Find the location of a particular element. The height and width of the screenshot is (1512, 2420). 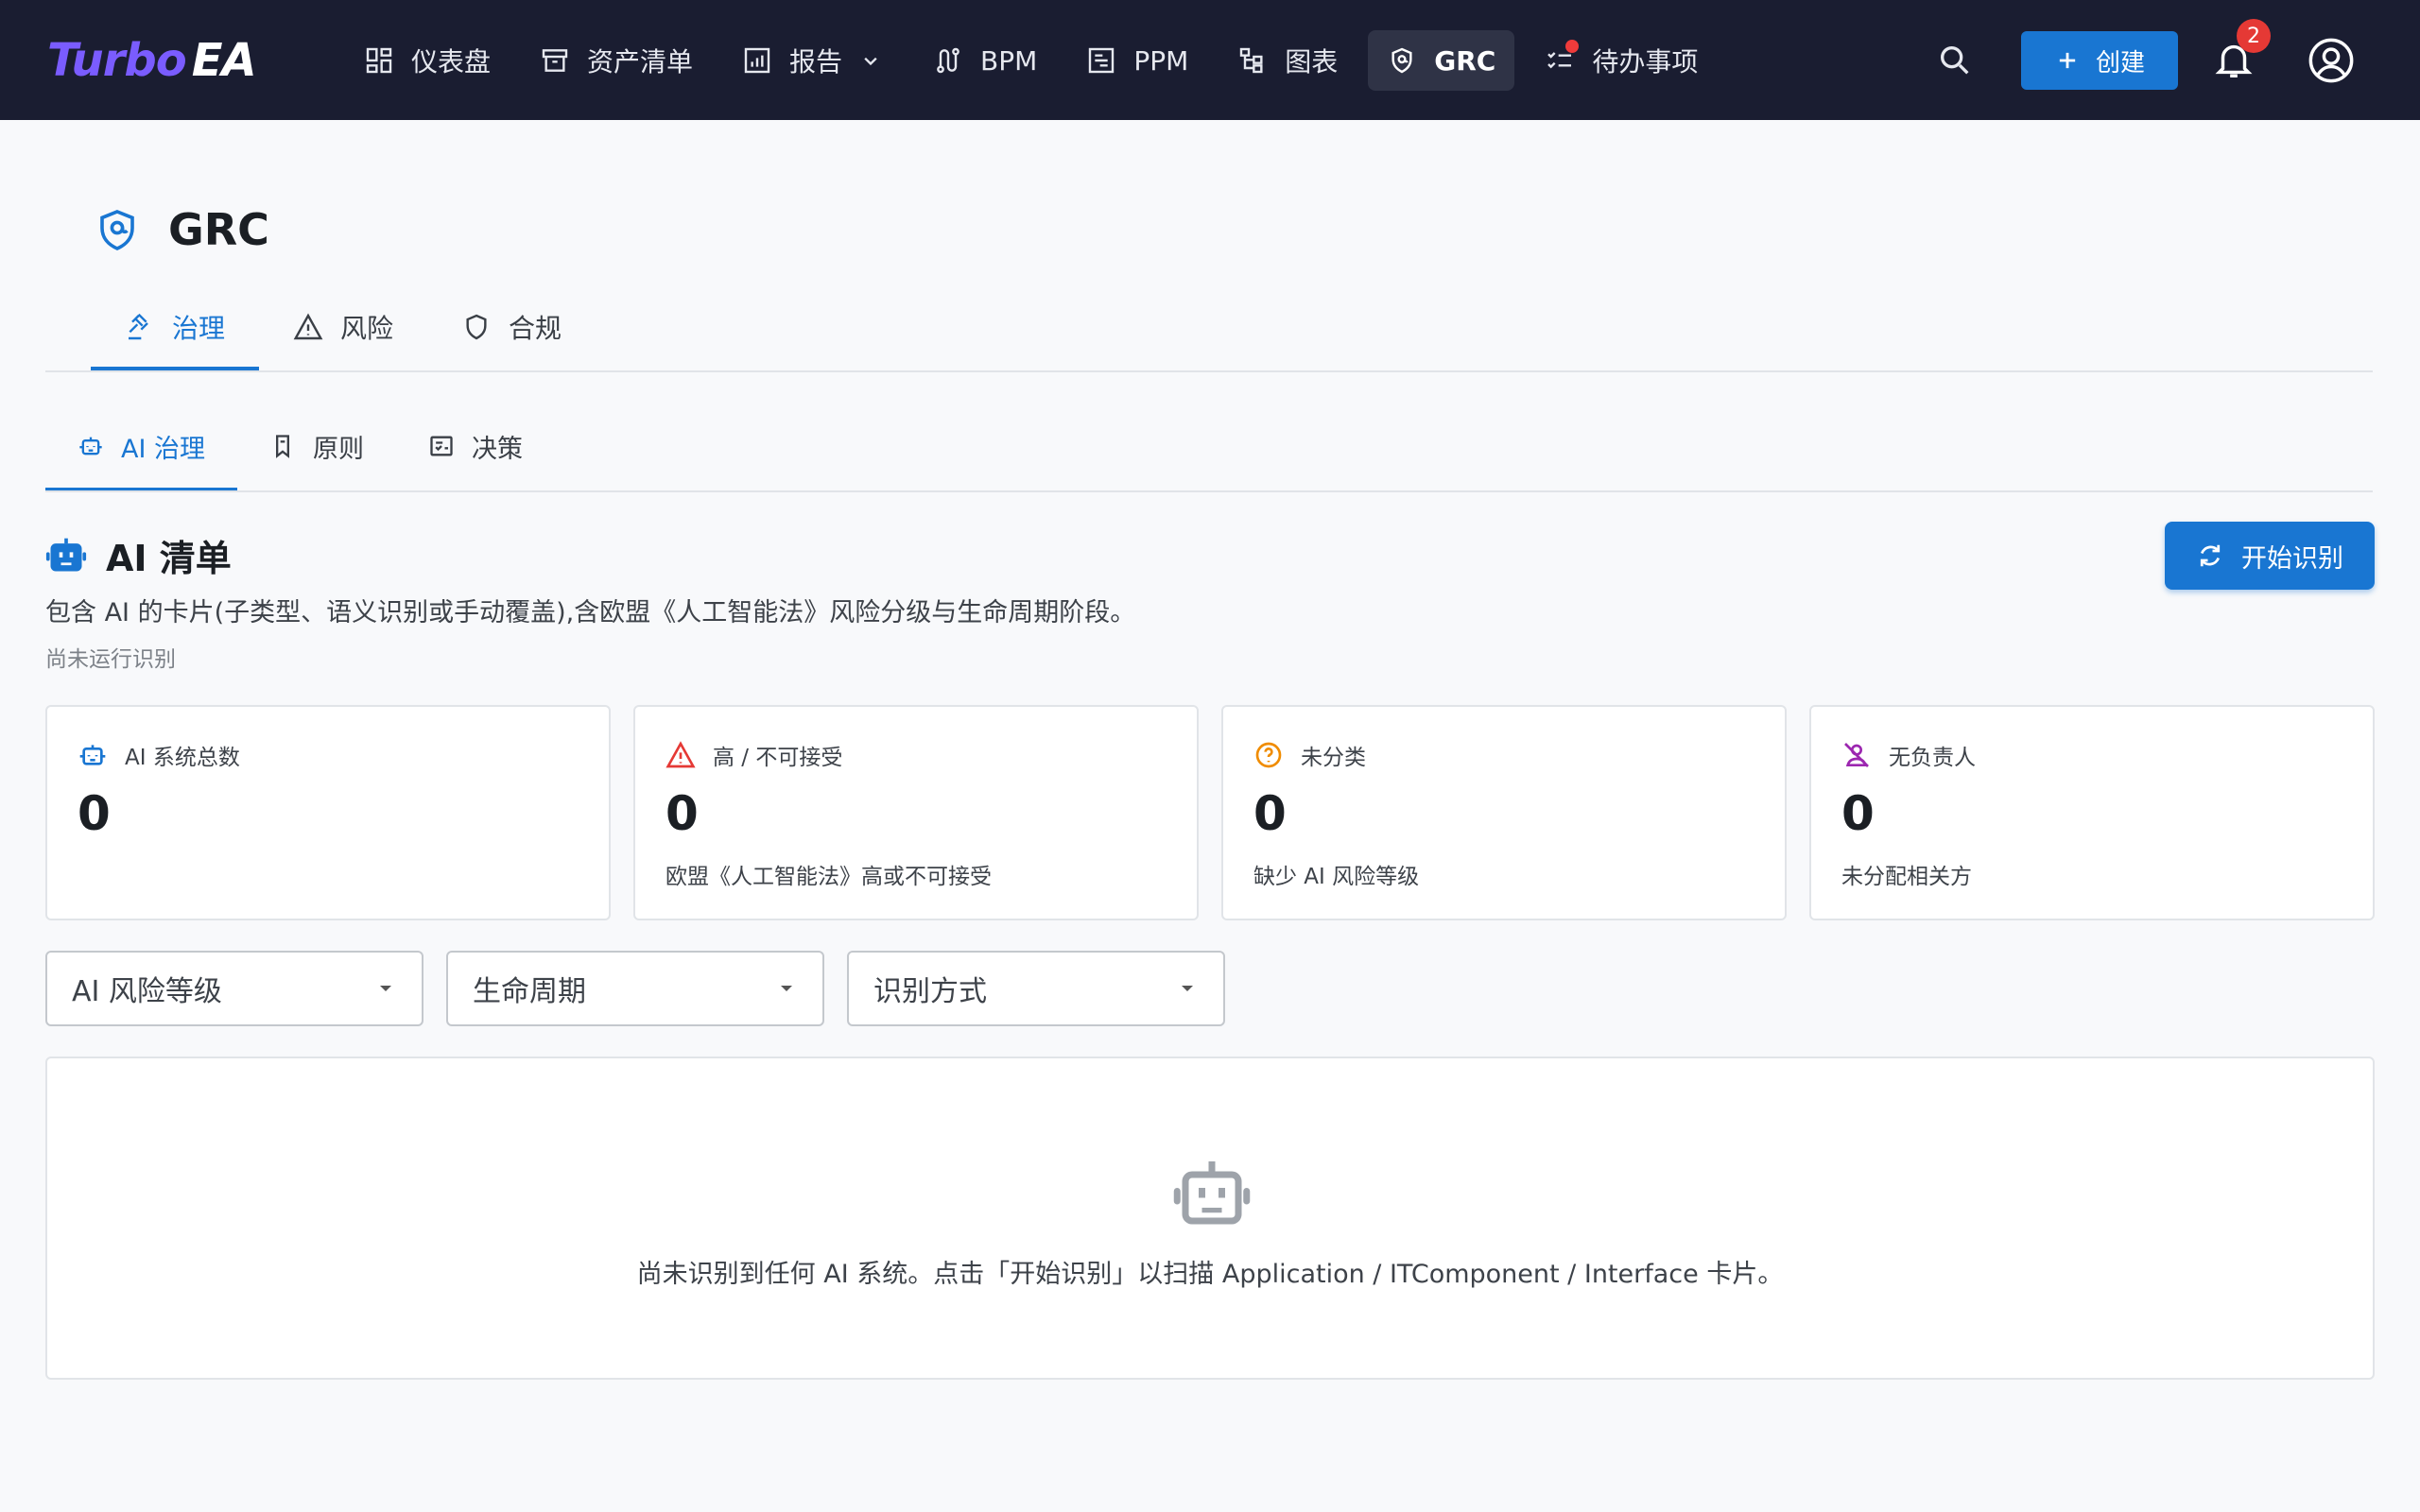

stat-card-unowned: 无负责人 0 未分配相关方 is located at coordinates (2092, 812).